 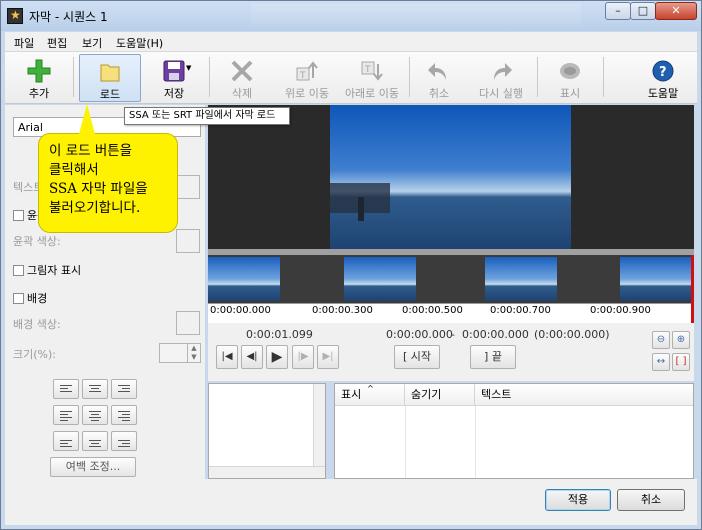 What do you see at coordinates (124, 389) in the screenshot?
I see `align-top-right-button` at bounding box center [124, 389].